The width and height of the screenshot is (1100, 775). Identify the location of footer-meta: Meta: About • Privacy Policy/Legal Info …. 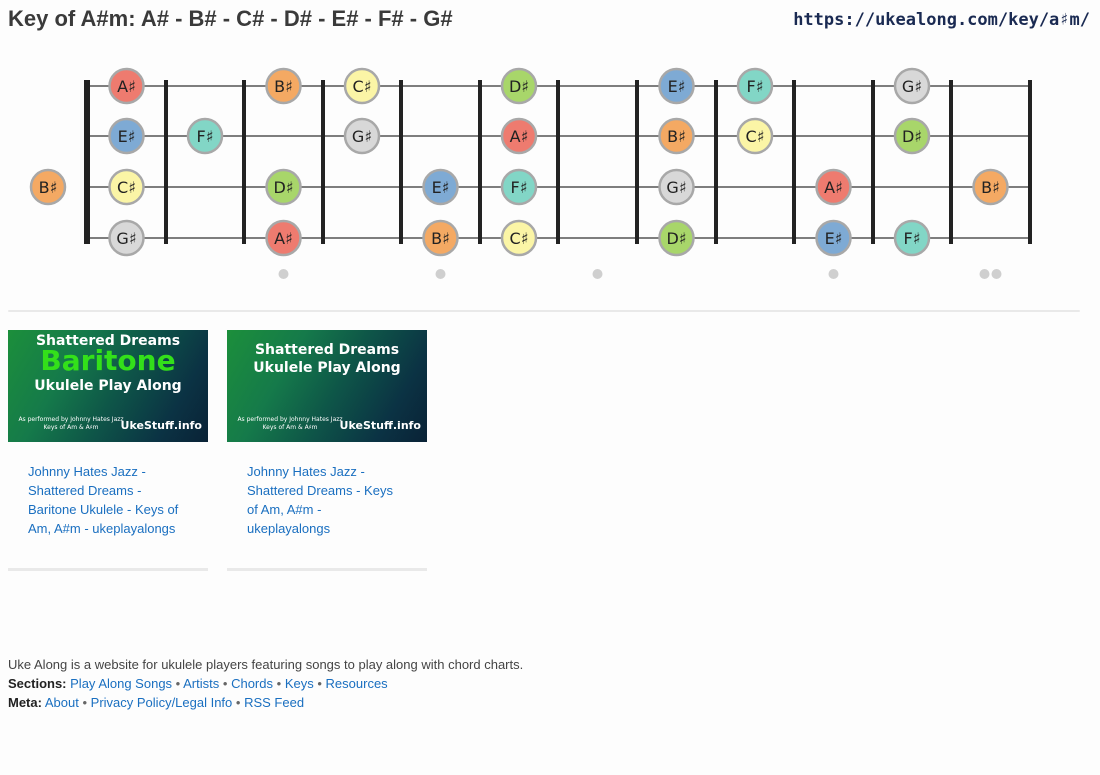
(265, 702).